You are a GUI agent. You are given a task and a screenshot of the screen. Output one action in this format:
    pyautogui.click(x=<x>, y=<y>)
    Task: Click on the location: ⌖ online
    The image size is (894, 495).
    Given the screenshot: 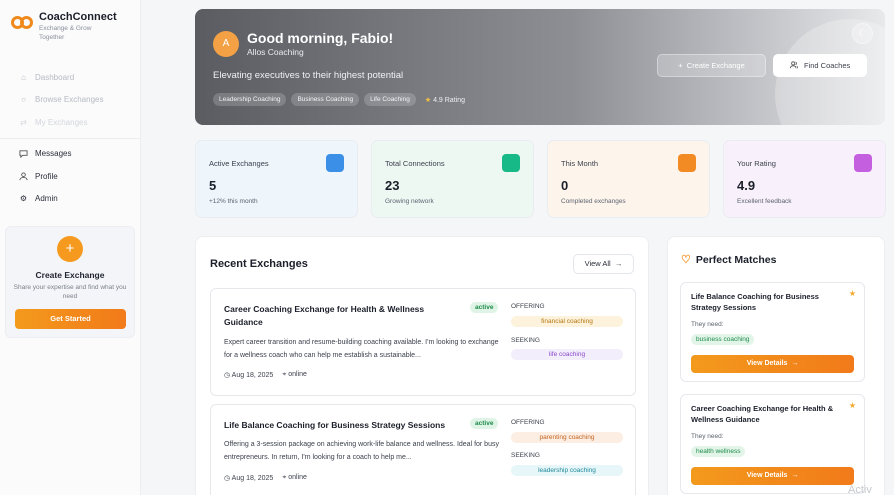 What is the action you would take?
    pyautogui.click(x=294, y=375)
    